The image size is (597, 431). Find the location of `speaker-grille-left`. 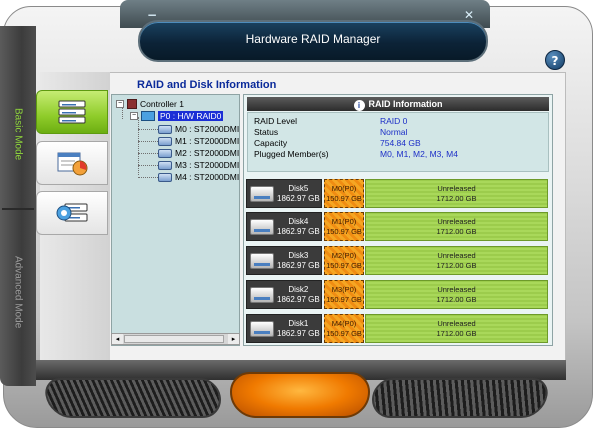

speaker-grille-left is located at coordinates (133, 398).